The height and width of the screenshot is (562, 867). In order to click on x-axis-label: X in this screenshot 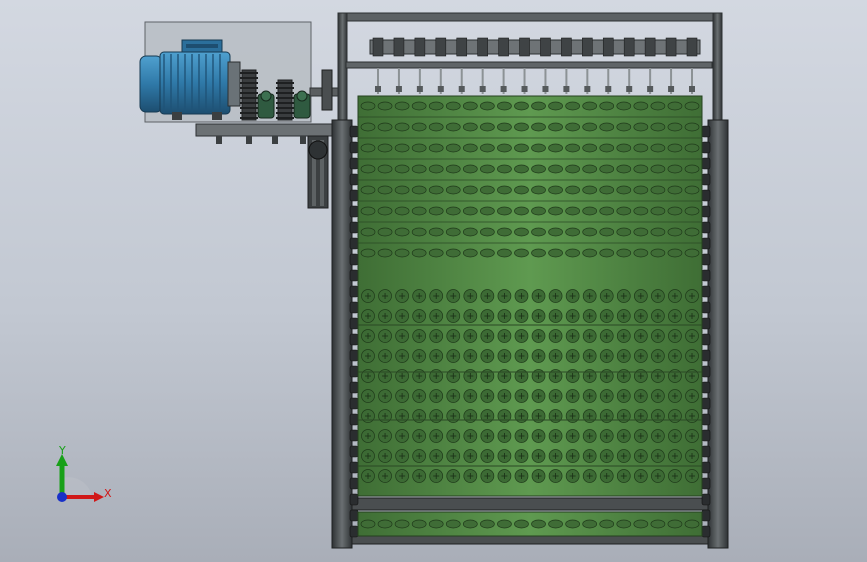, I will do `click(108, 493)`.